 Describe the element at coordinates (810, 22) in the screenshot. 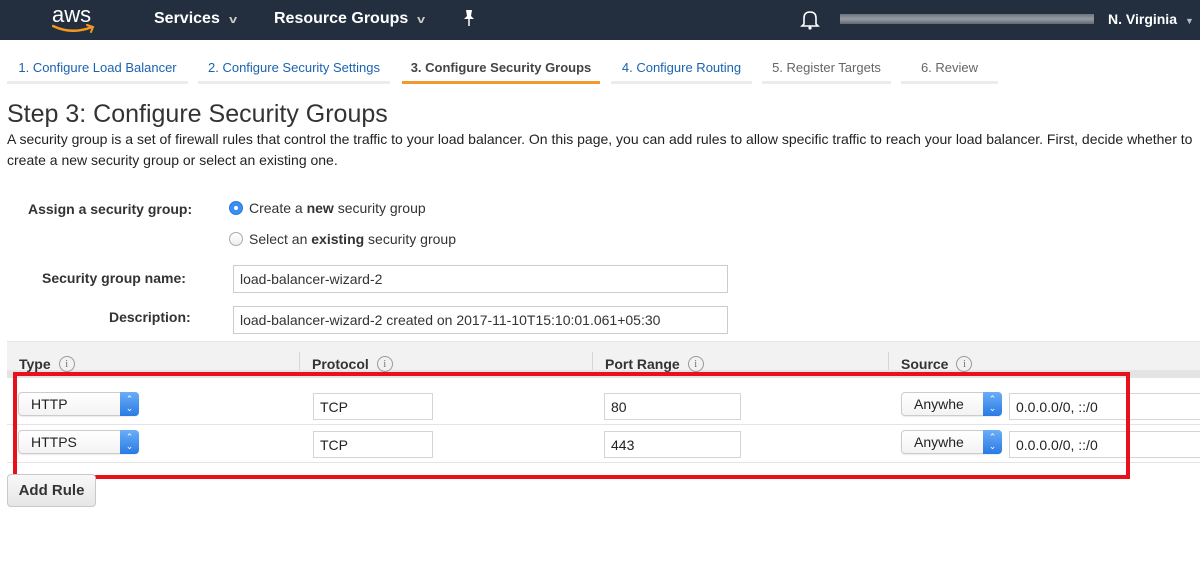

I see `notifications-bell-icon` at that location.